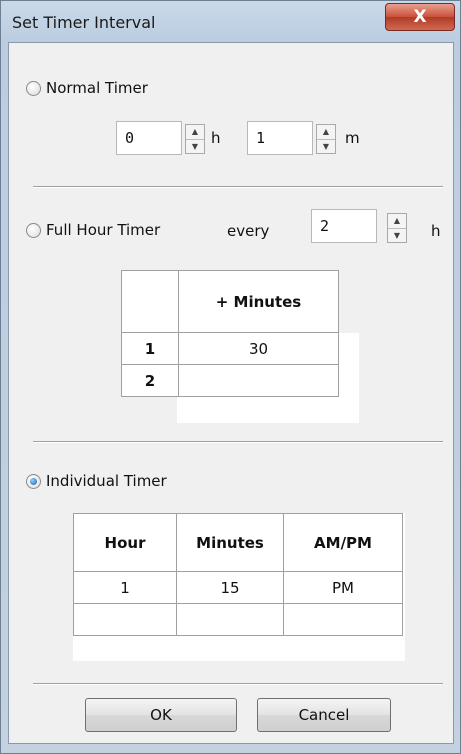 This screenshot has width=461, height=754. I want to click on normal-timer-label: Normal Timer, so click(97, 88).